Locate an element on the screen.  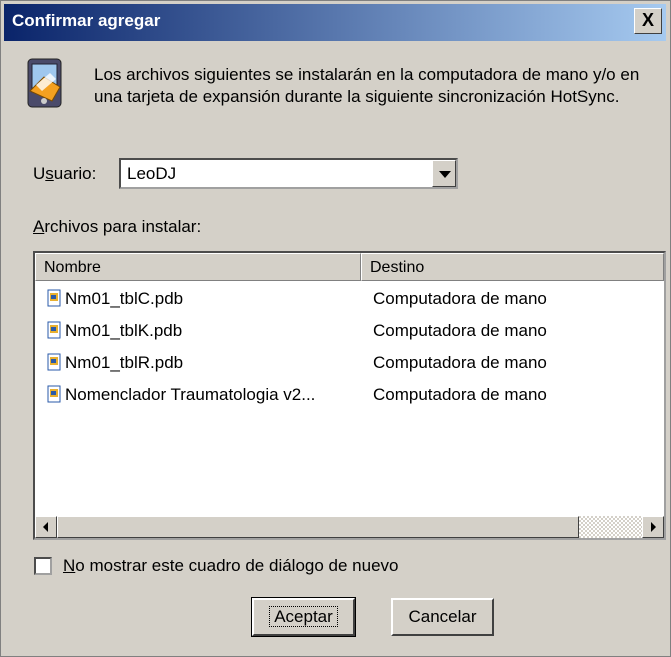
close-icon: X is located at coordinates (647, 20).